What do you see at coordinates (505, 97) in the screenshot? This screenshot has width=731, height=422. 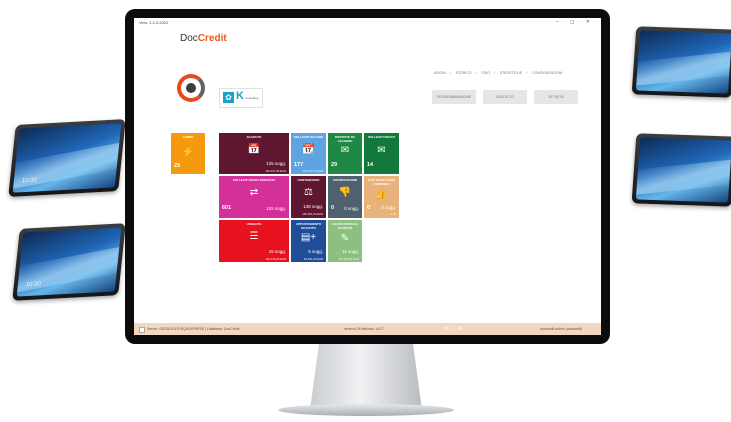 I see `solleciti-button: SOLLECITI` at bounding box center [505, 97].